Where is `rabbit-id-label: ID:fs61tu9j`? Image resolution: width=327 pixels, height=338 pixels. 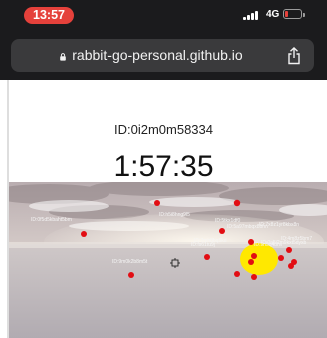
rabbit-id-label: ID:fs61tu9j is located at coordinates (203, 245).